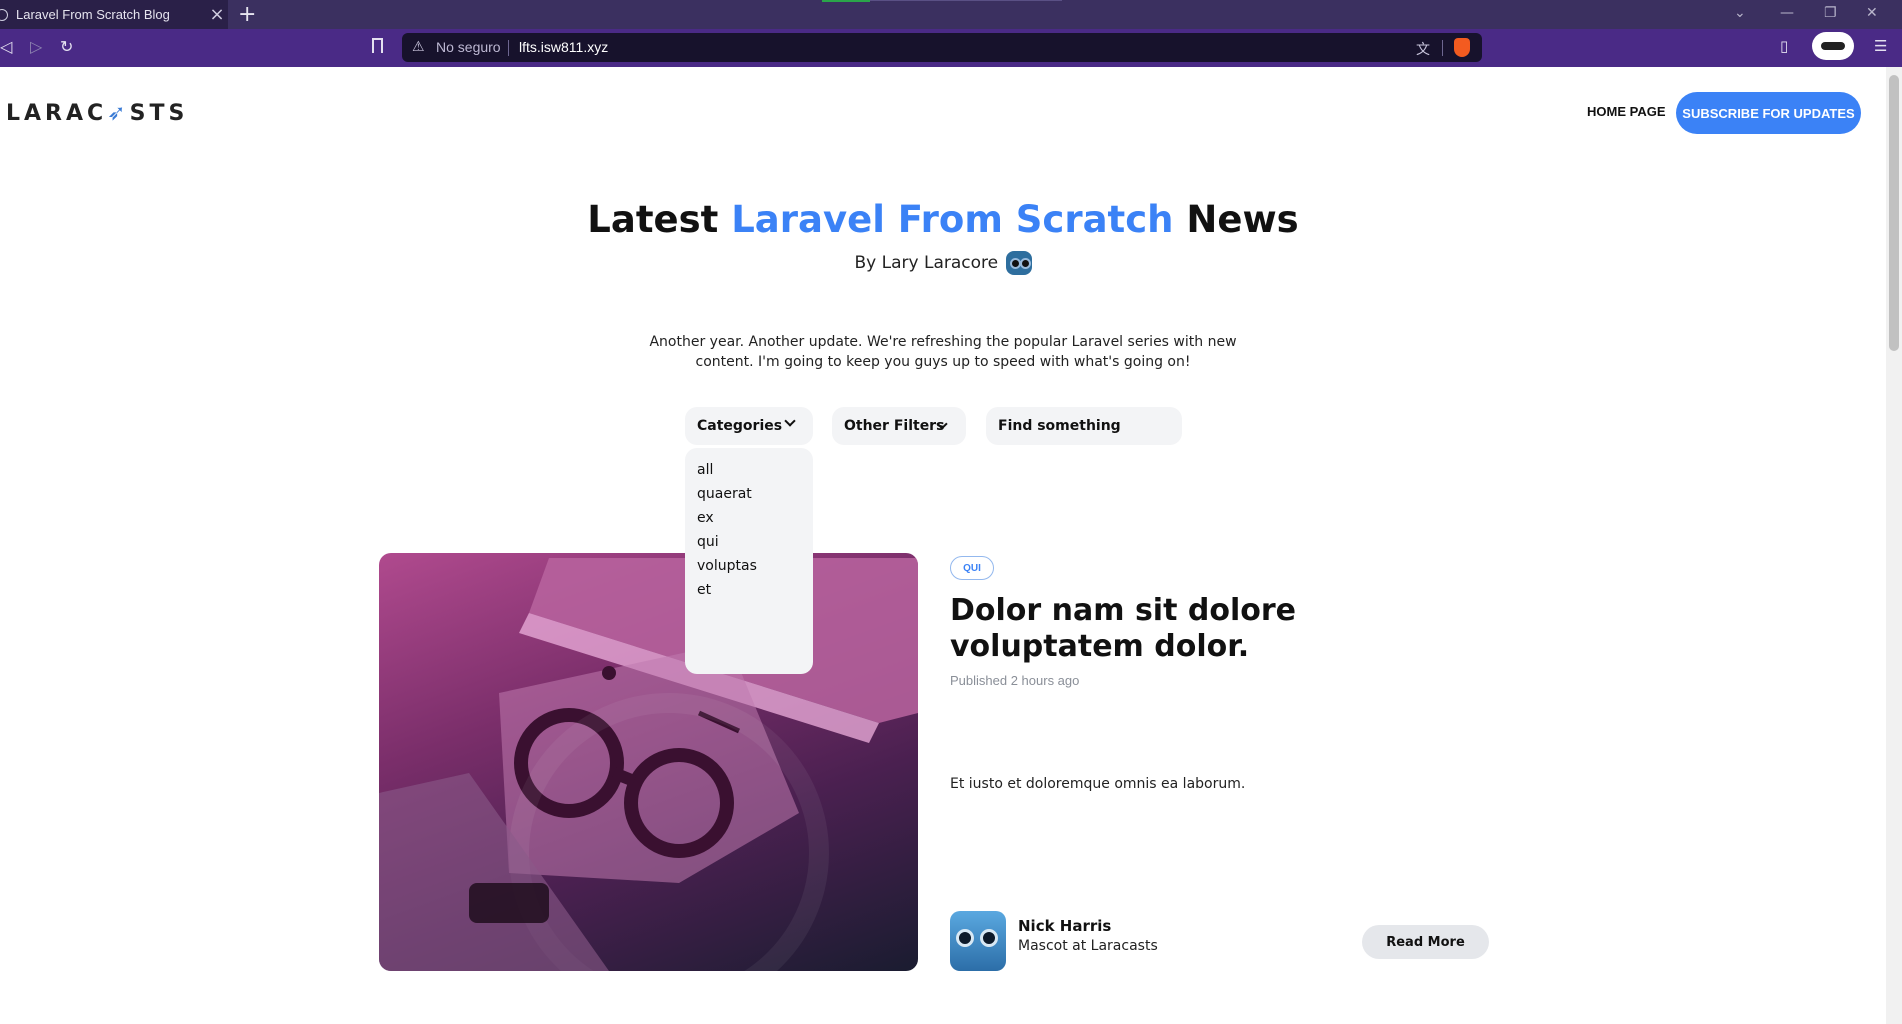 The width and height of the screenshot is (1902, 1024). I want to click on url-text: lfts.isw811.xyz, so click(563, 47).